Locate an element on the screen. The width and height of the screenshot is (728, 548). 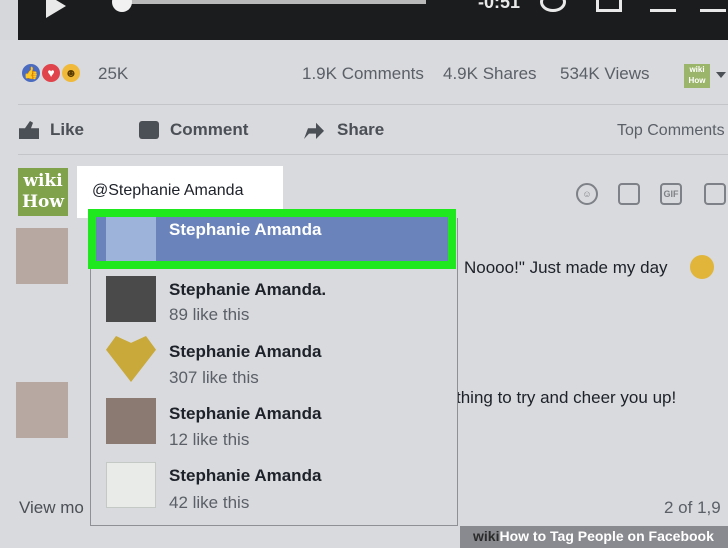
comment-page-count: 2 of 1,9 is located at coordinates (692, 507).